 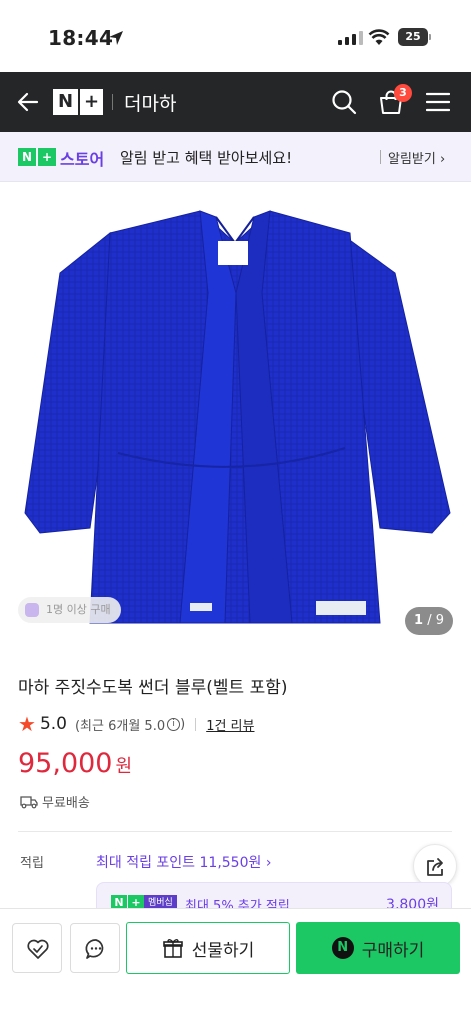 What do you see at coordinates (235, 102) in the screenshot?
I see `top-navigation-bar: N + 더마하 3` at bounding box center [235, 102].